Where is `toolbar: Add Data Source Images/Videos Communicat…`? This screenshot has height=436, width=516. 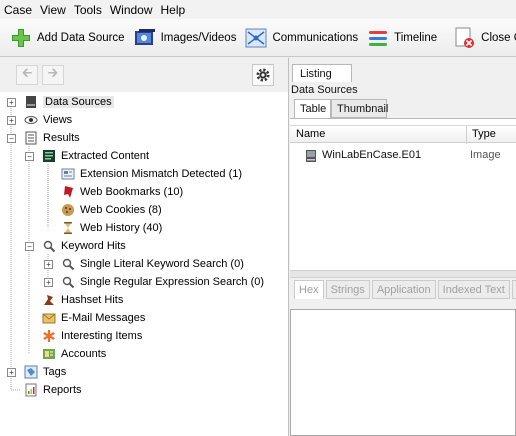 toolbar: Add Data Source Images/Videos Communicat… is located at coordinates (258, 38).